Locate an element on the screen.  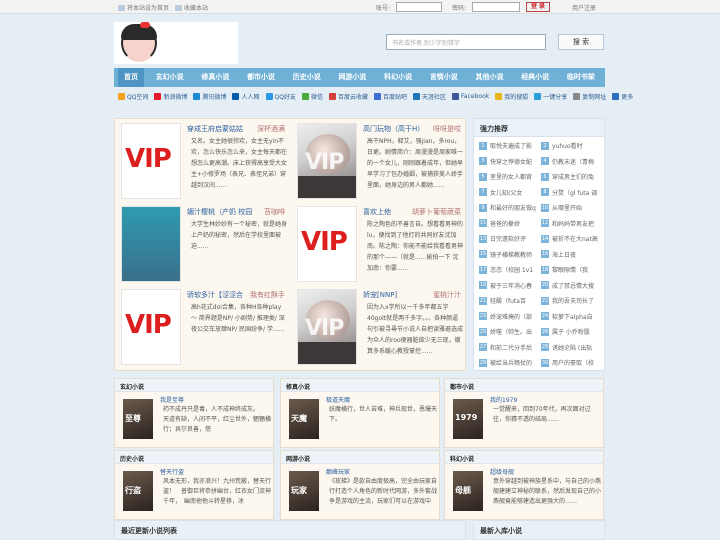
recommend-title-text: 从哪里开始 is located at coordinates (567, 207).